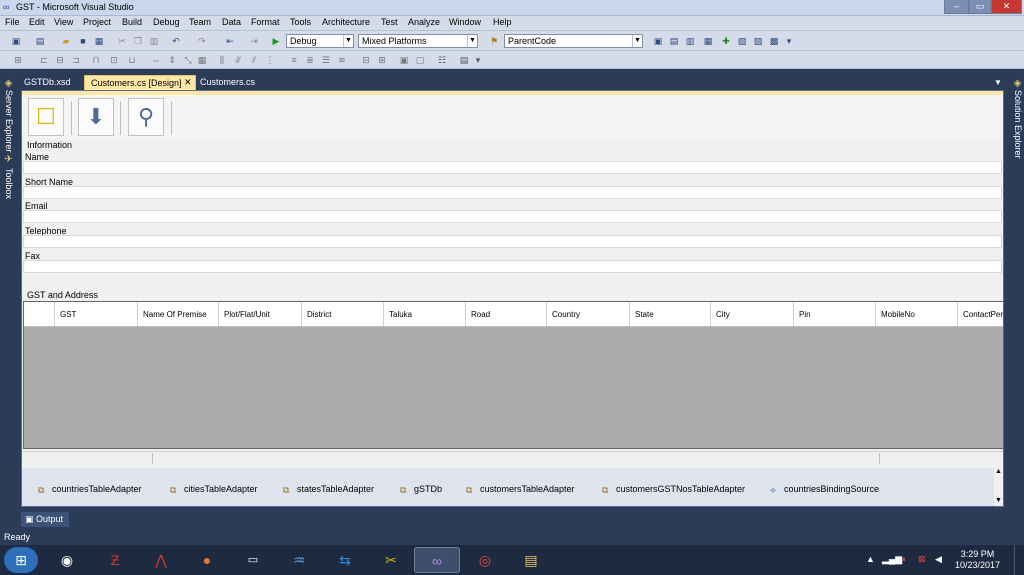 This screenshot has height=575, width=1024. I want to click on column-header-plot-flat-unit: Plot/Flat/Unit, so click(259, 314).